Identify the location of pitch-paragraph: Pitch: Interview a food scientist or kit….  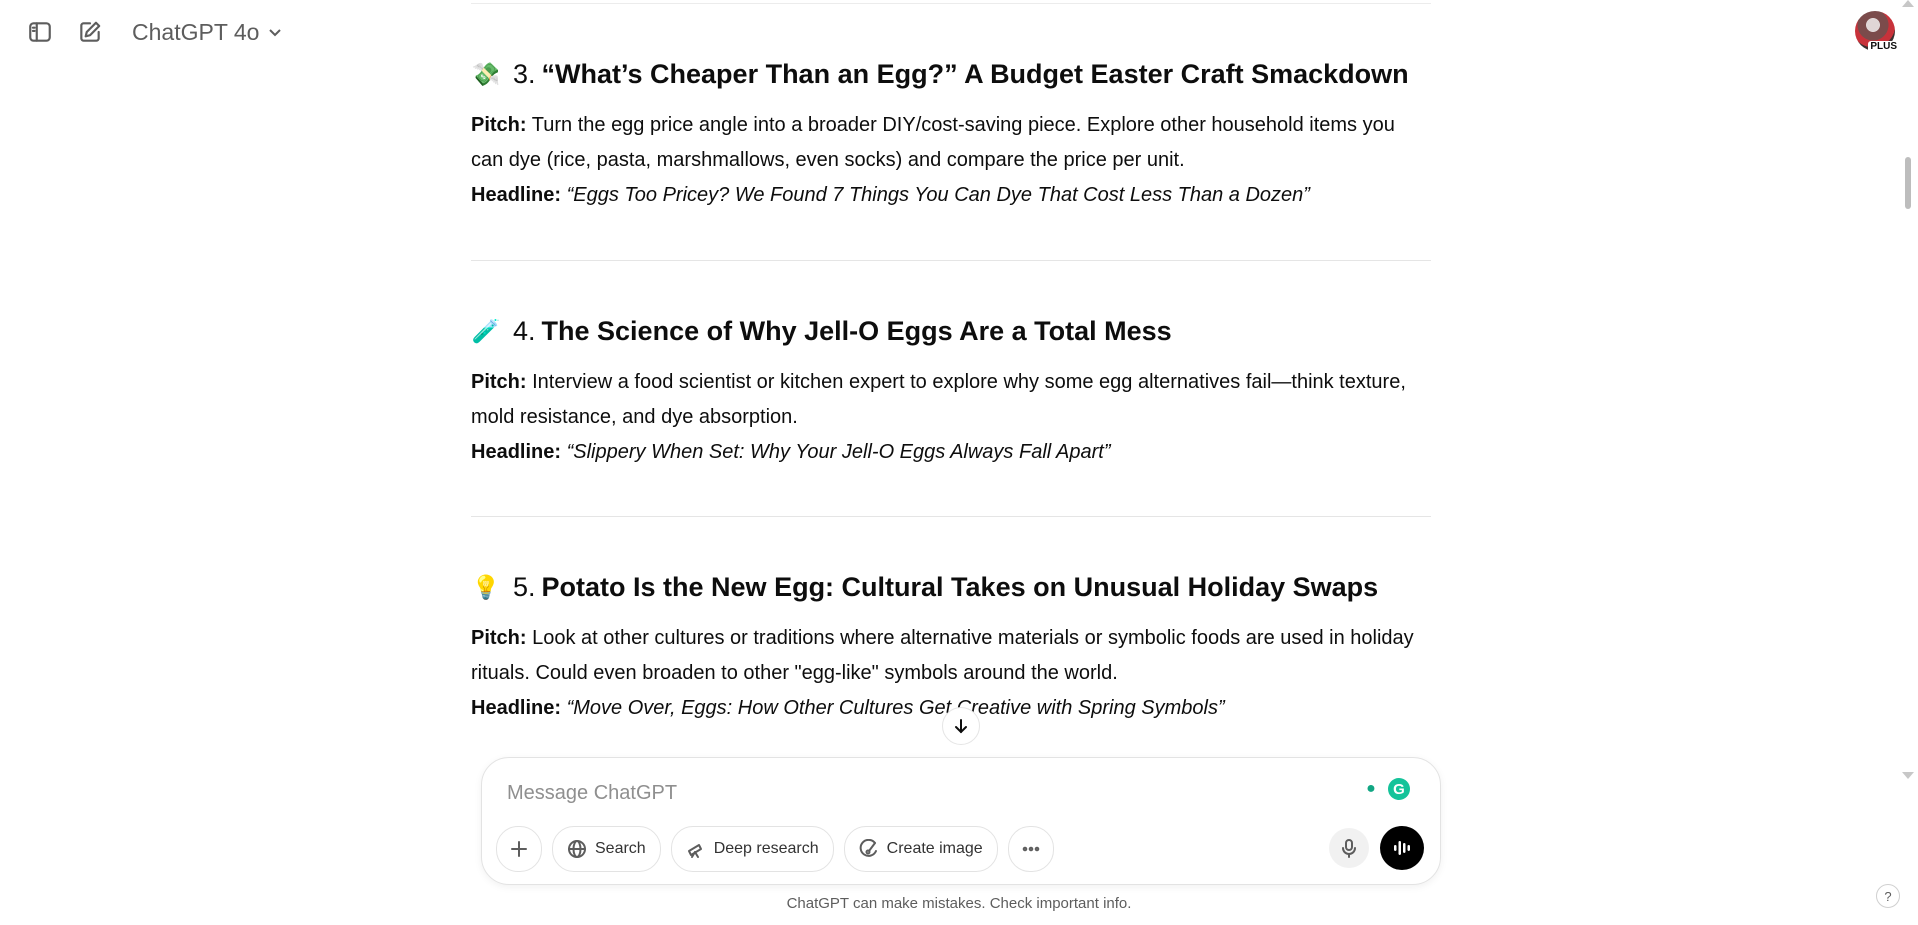
(951, 400).